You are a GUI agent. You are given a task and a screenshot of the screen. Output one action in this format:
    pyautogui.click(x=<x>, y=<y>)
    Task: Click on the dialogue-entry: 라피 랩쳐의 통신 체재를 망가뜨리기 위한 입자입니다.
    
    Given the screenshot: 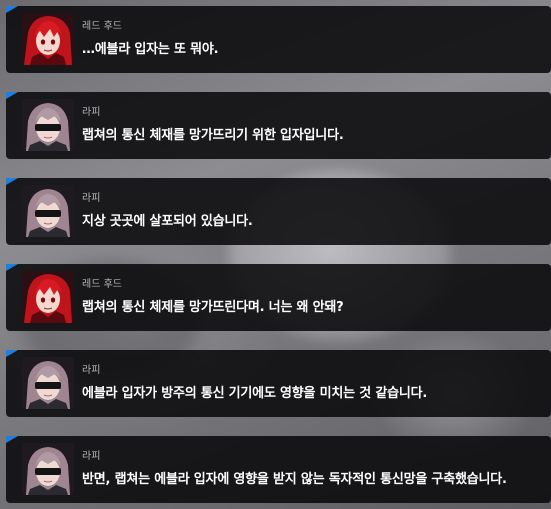 What is the action you would take?
    pyautogui.click(x=278, y=125)
    